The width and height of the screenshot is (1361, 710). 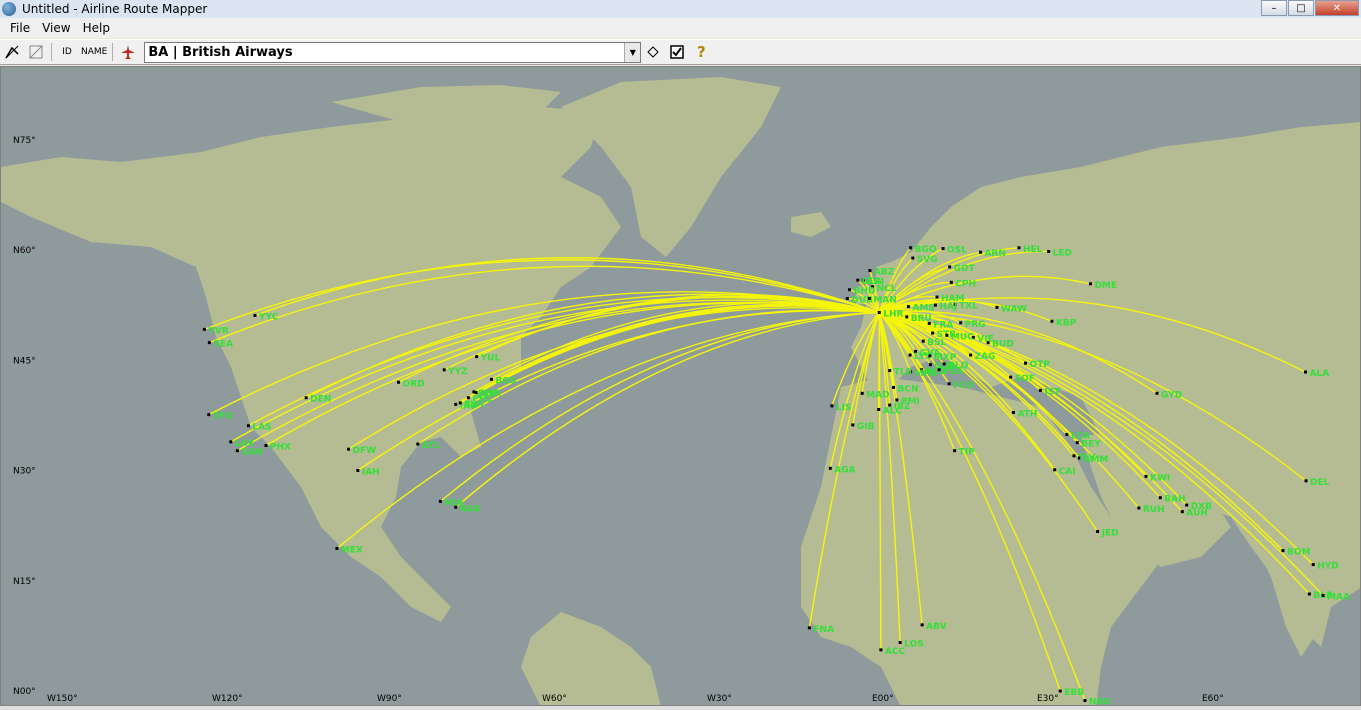 I want to click on diamond-button, so click(x=653, y=52).